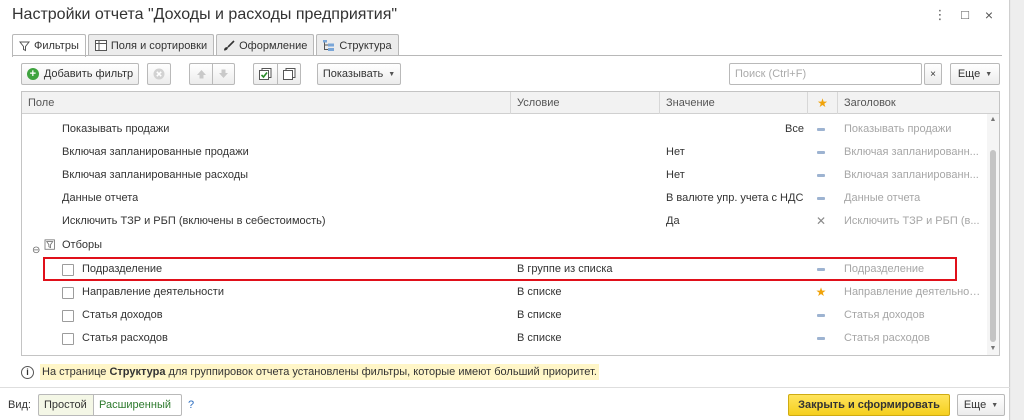 The height and width of the screenshot is (420, 1024). I want to click on uncheck-all-button, so click(289, 74).